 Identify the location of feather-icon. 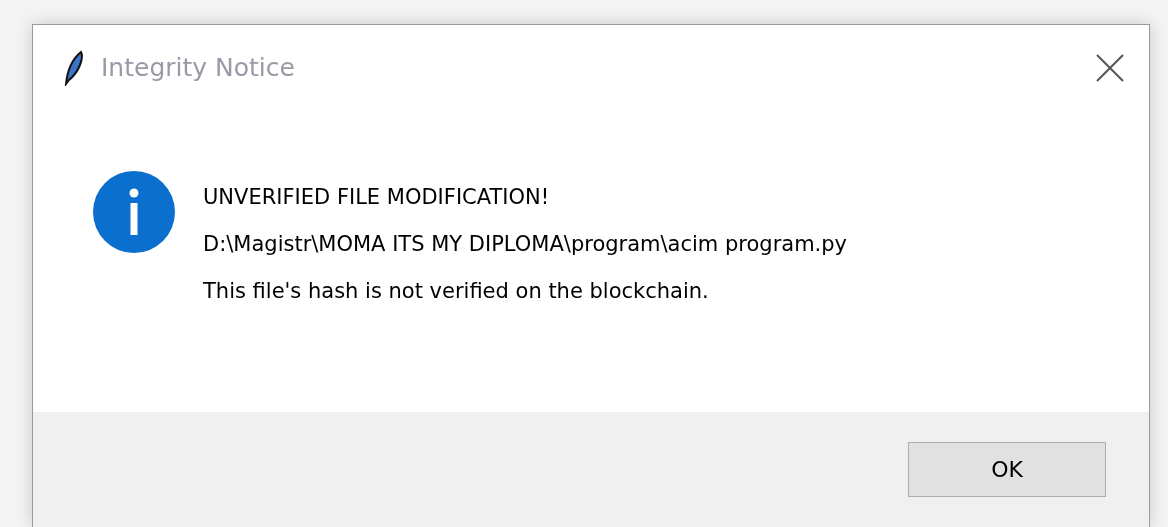
(74, 68).